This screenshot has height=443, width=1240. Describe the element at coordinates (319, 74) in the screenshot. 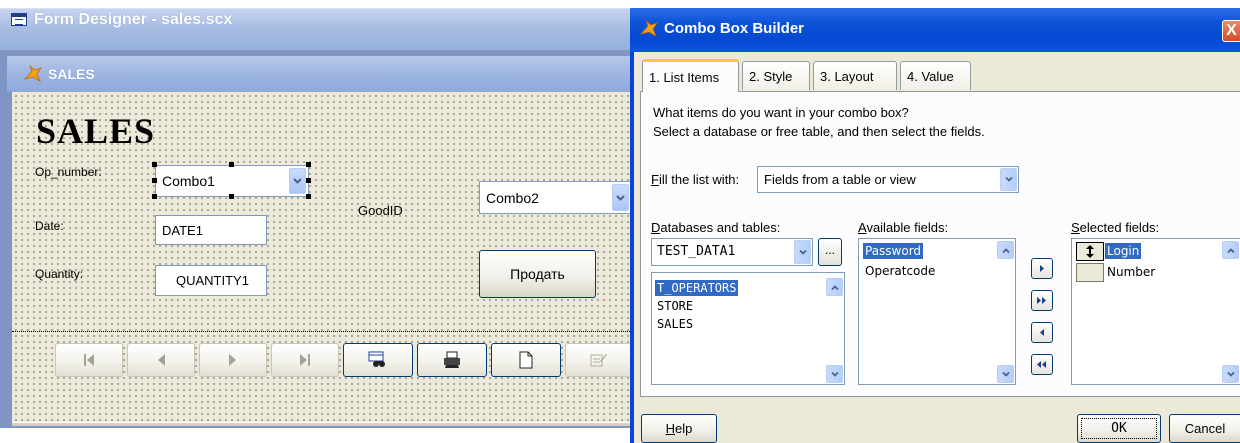

I see `sales-form-titlebar` at that location.